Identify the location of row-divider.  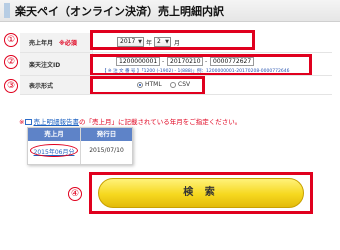
(176, 94).